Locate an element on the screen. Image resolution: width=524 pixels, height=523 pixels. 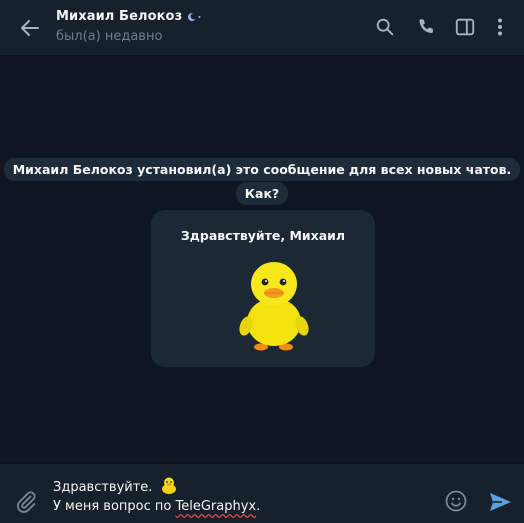
message-line-2: У меня вопрос по is located at coordinates (114, 506).